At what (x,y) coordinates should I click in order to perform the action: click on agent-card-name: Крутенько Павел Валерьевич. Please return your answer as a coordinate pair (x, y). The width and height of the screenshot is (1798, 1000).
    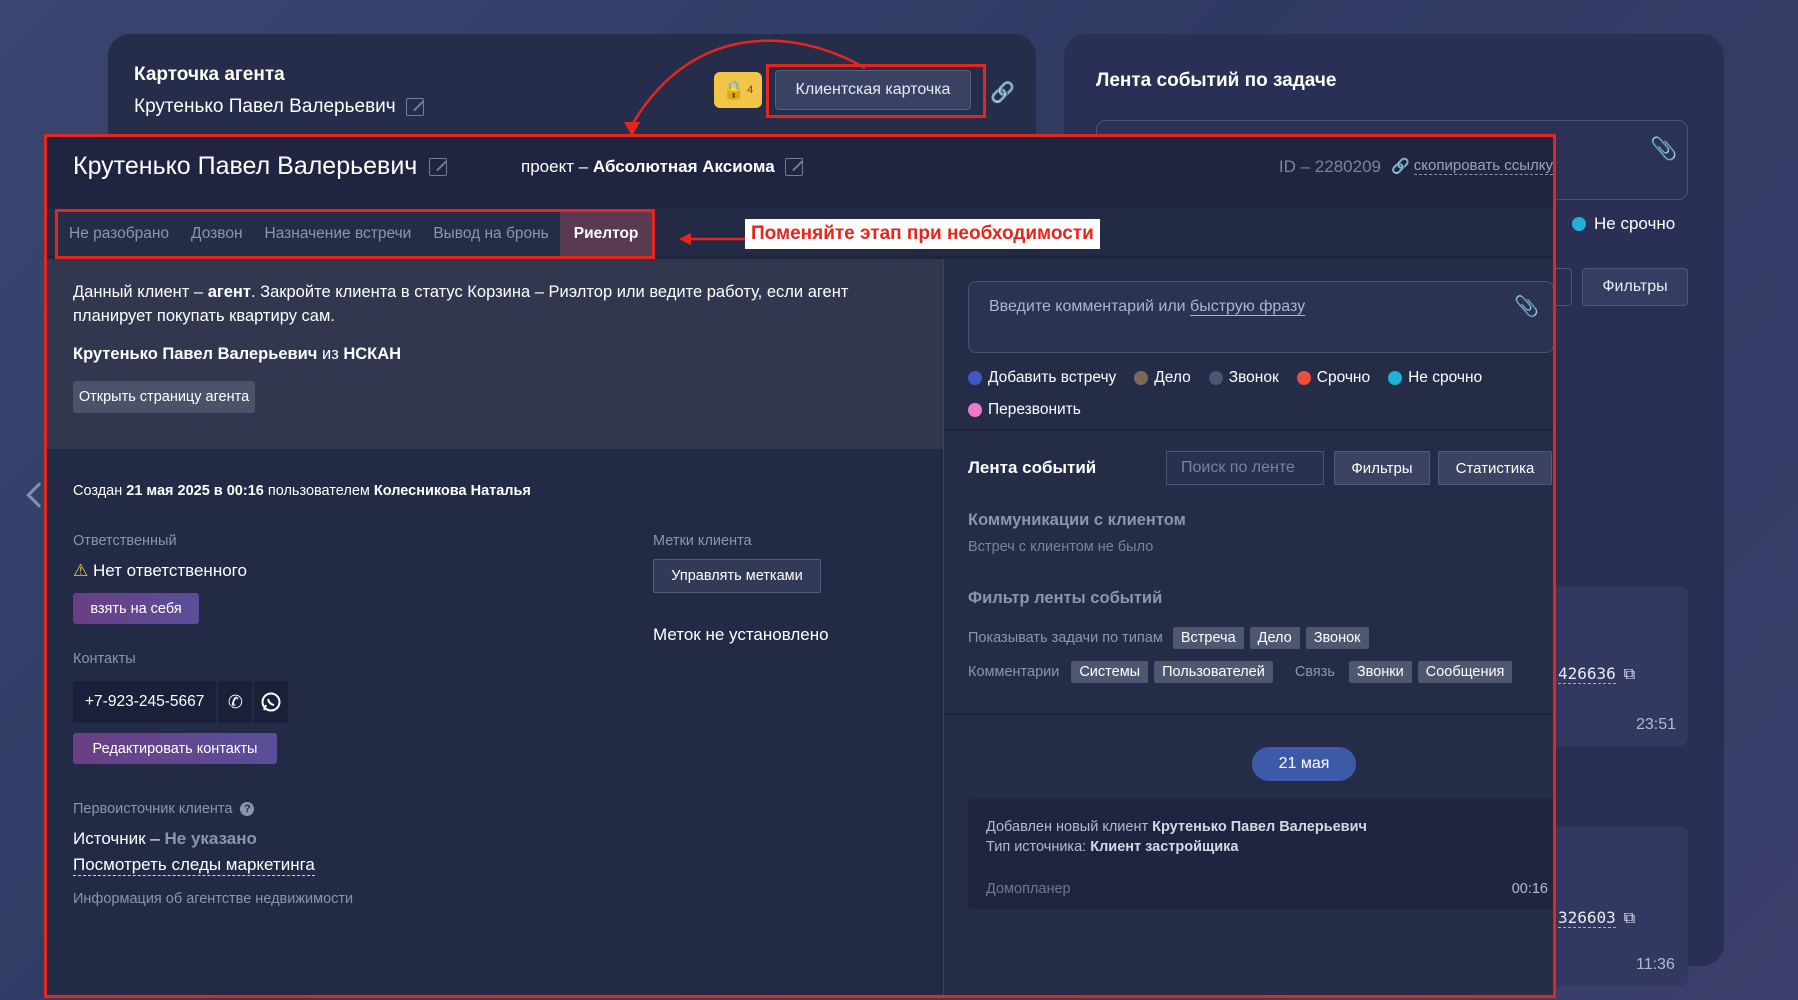
    Looking at the image, I should click on (265, 106).